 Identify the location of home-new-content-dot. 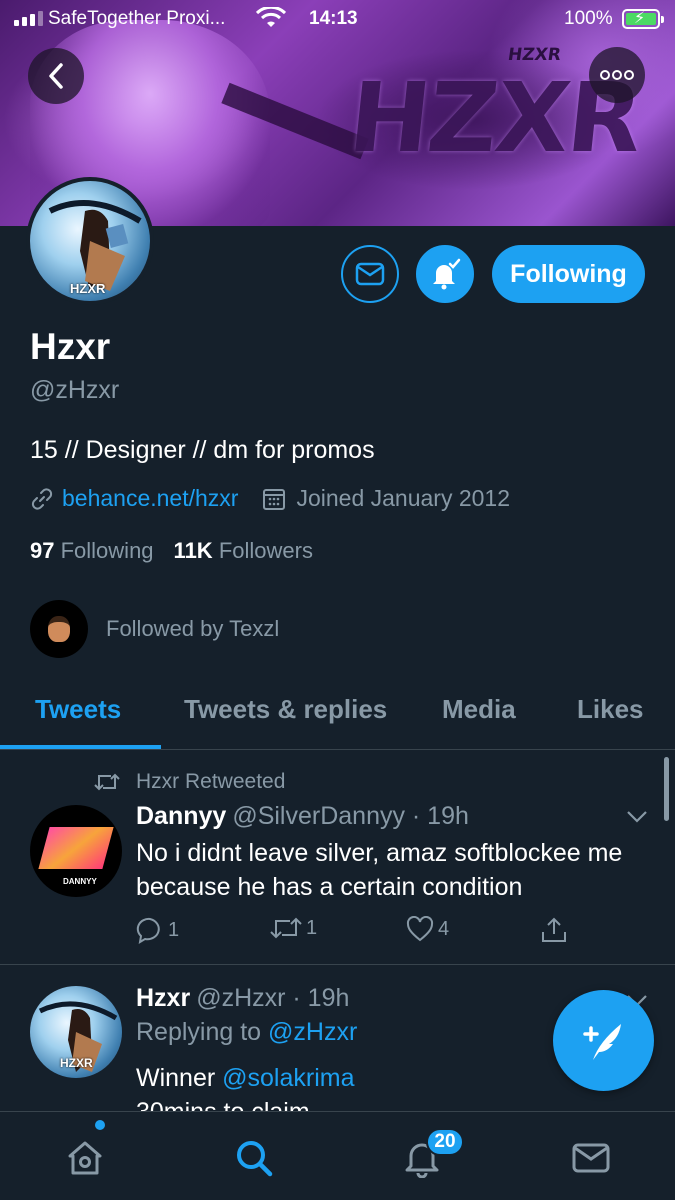
(100, 1125).